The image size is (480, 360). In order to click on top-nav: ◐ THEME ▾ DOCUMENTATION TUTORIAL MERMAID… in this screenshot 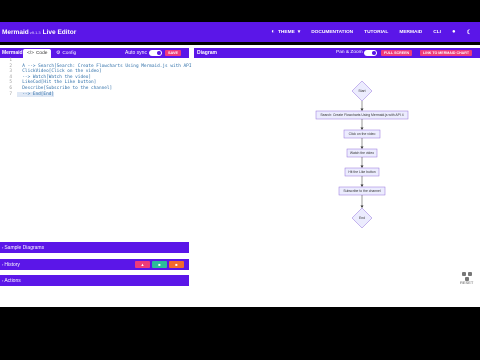, I will do `click(371, 32)`.